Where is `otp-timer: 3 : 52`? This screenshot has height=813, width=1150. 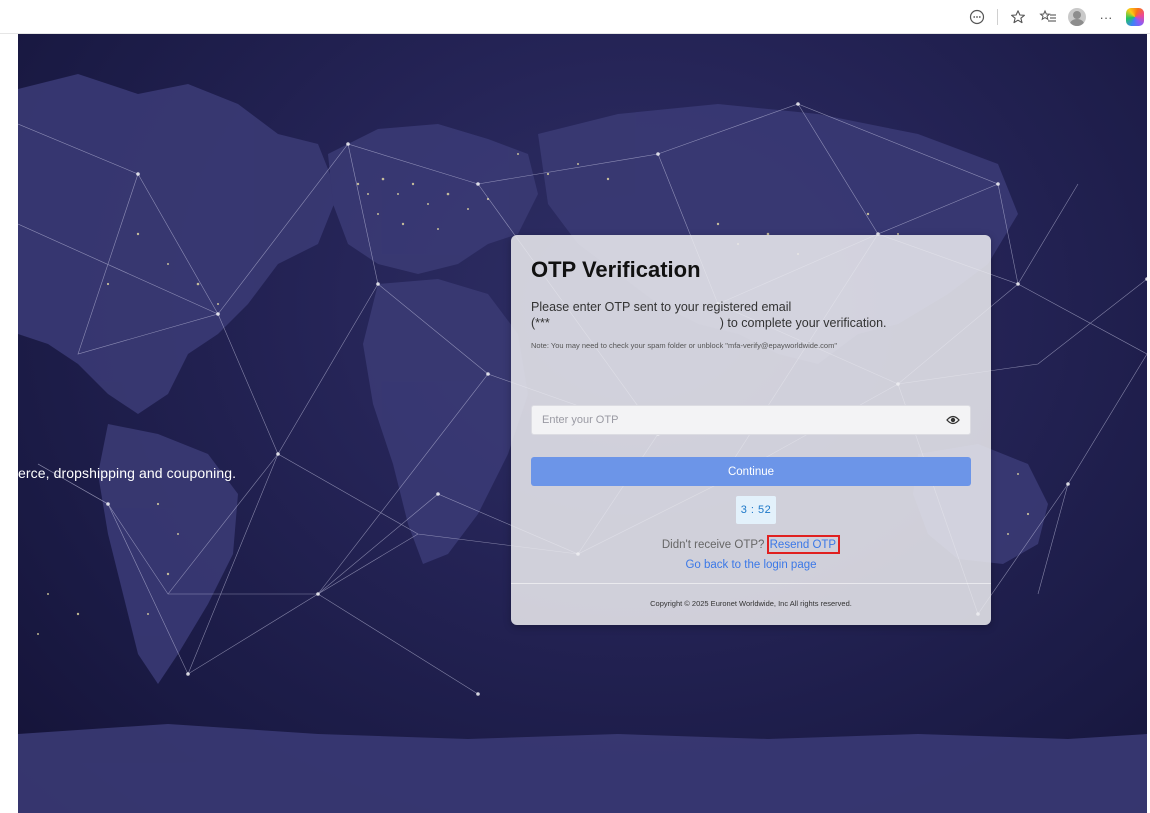 otp-timer: 3 : 52 is located at coordinates (756, 510).